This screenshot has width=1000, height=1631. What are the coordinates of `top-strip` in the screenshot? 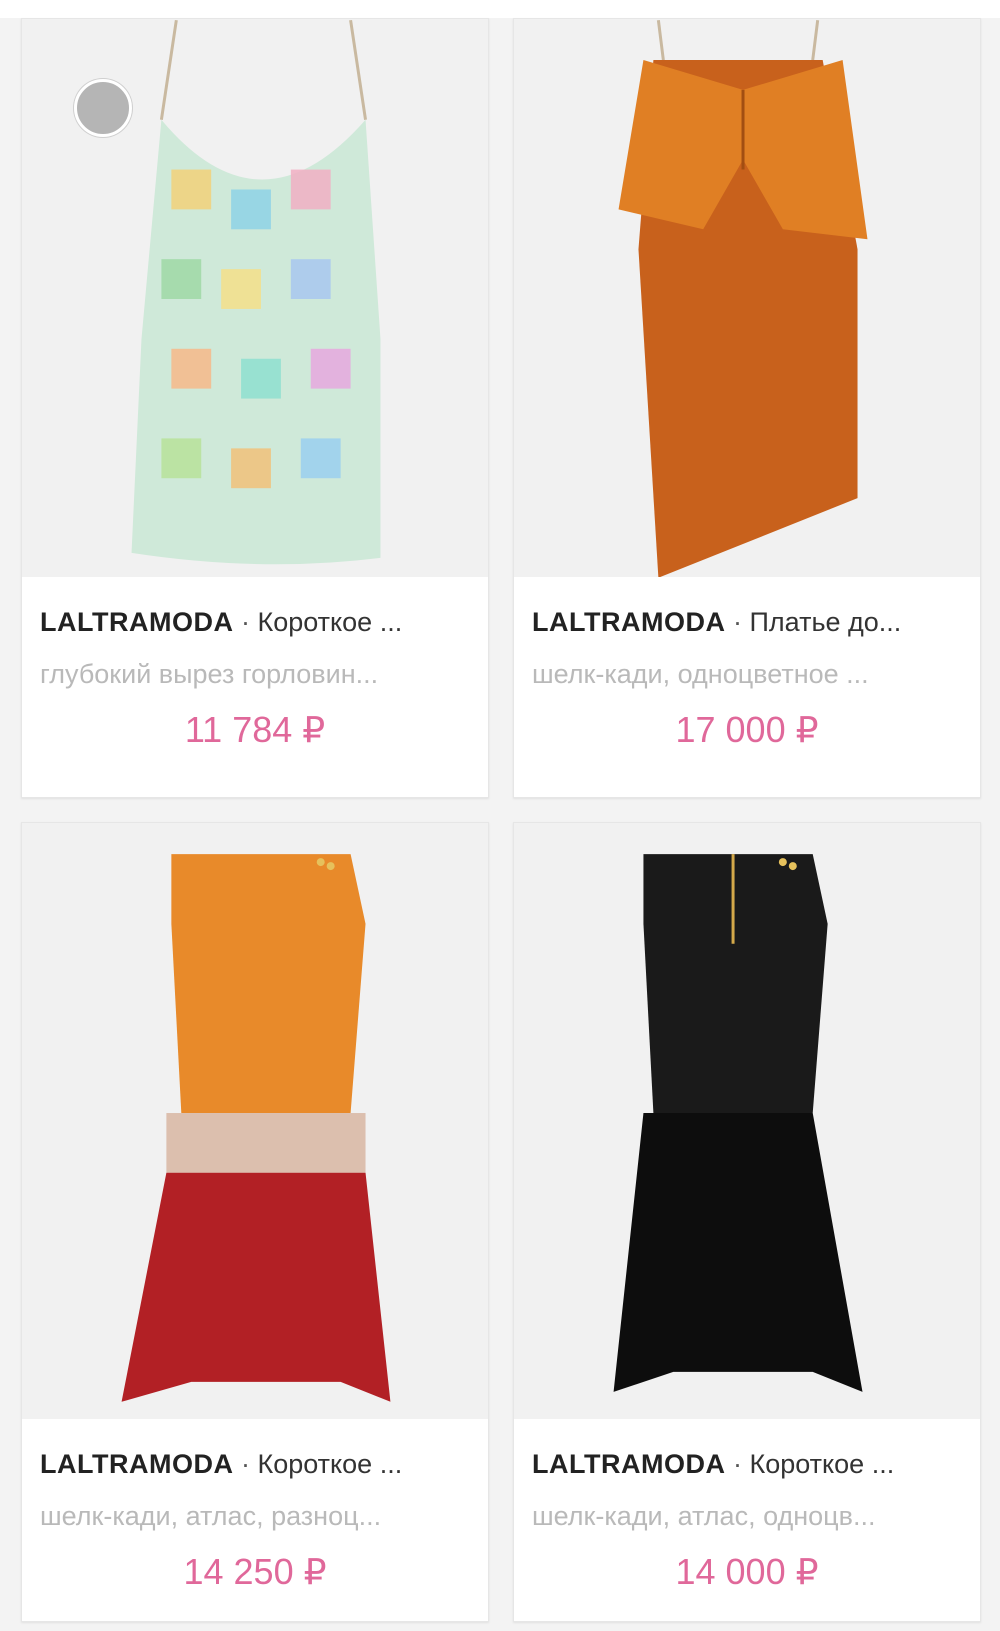 It's located at (500, 9).